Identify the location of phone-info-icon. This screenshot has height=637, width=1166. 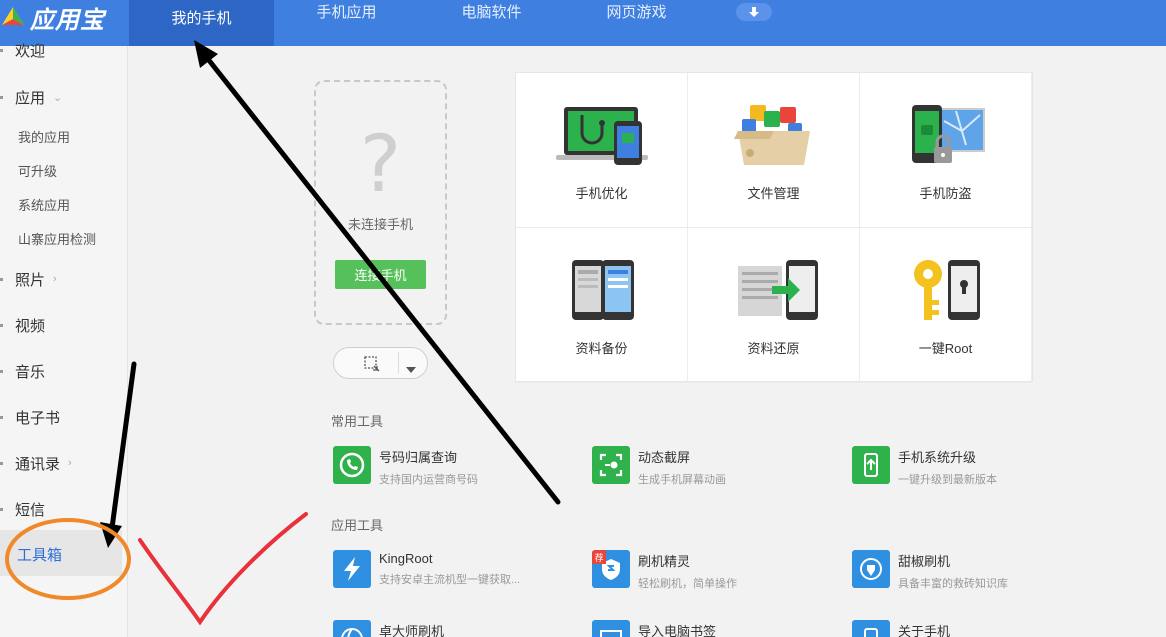
(871, 628).